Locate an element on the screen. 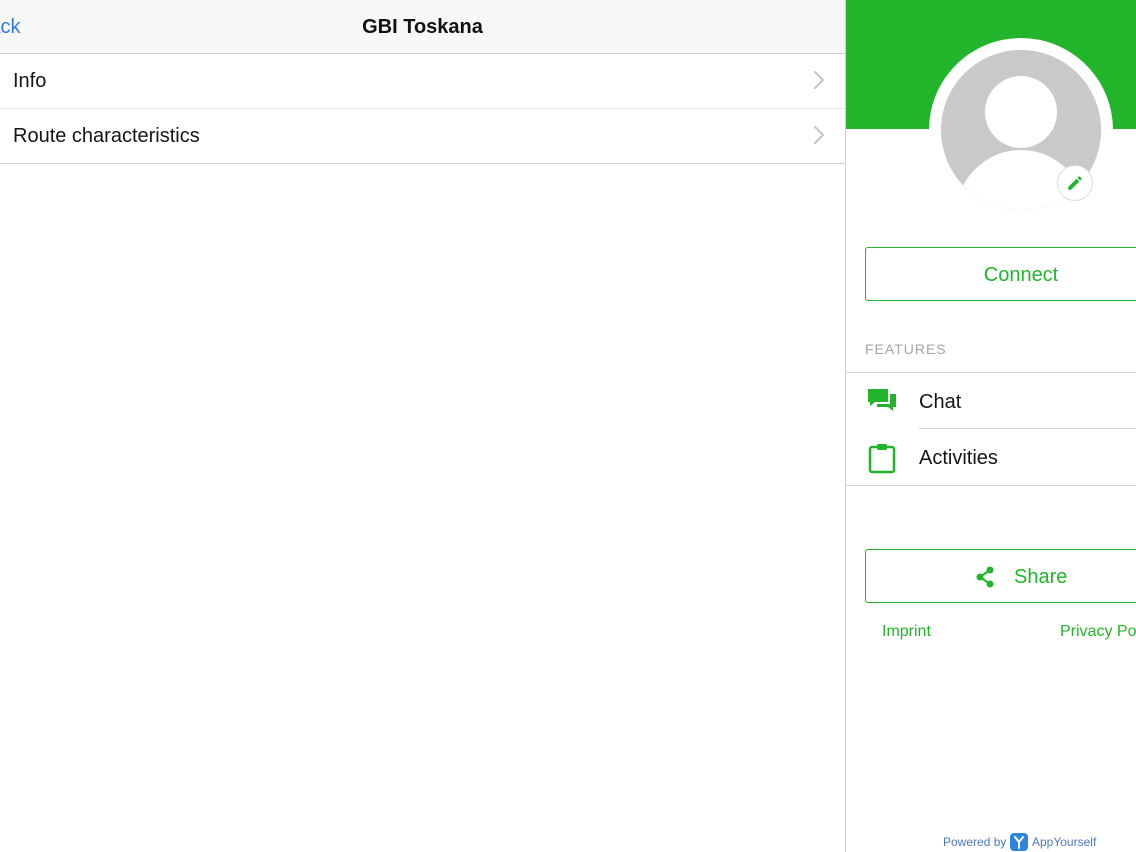  features-section-header: FEATURES is located at coordinates (906, 349).